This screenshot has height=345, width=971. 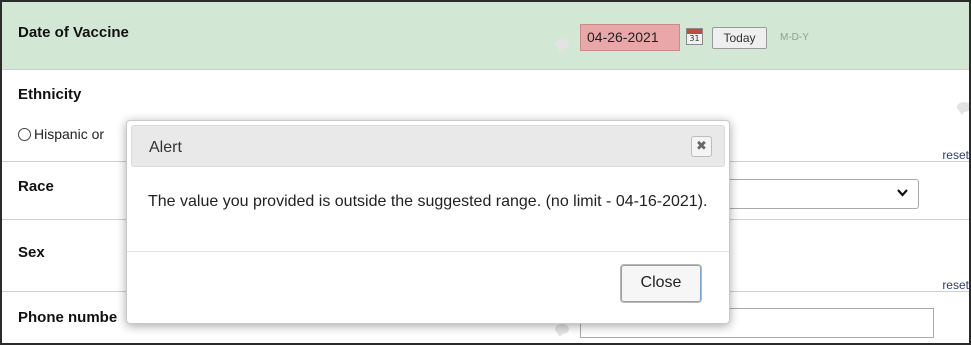 I want to click on dialog-divider, so click(x=428, y=251).